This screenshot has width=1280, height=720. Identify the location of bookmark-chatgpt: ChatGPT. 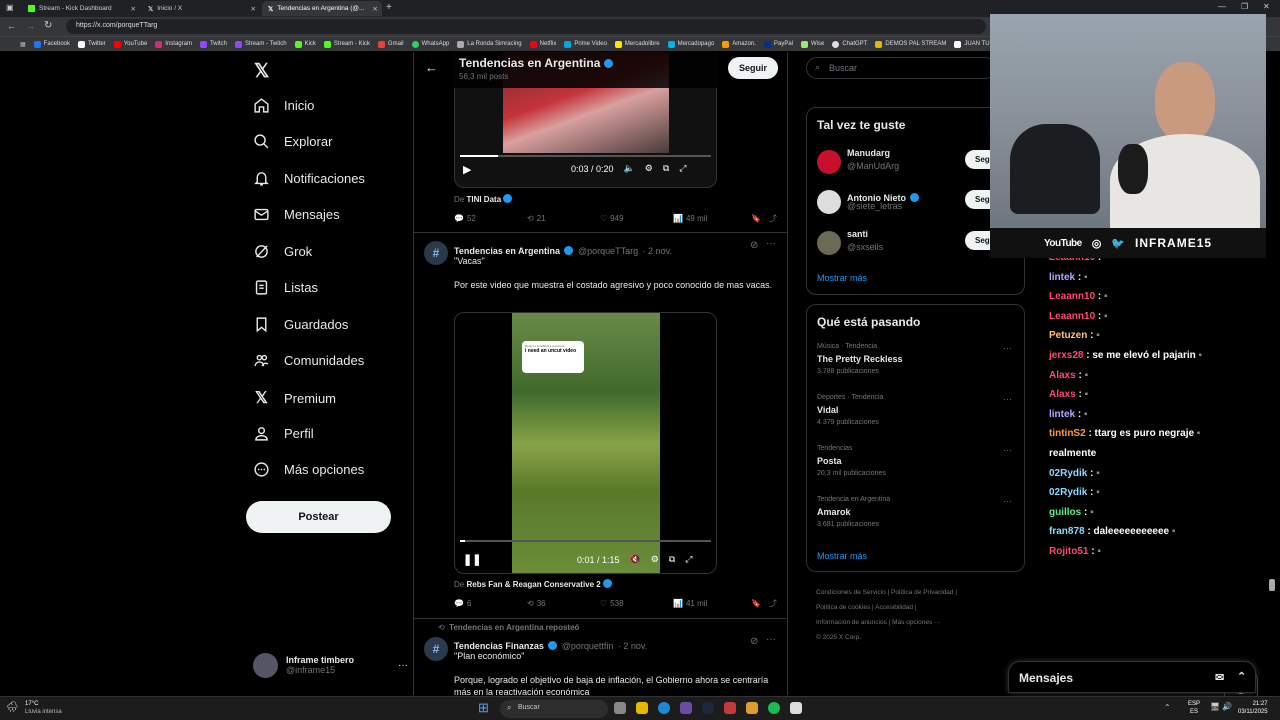
(849, 44).